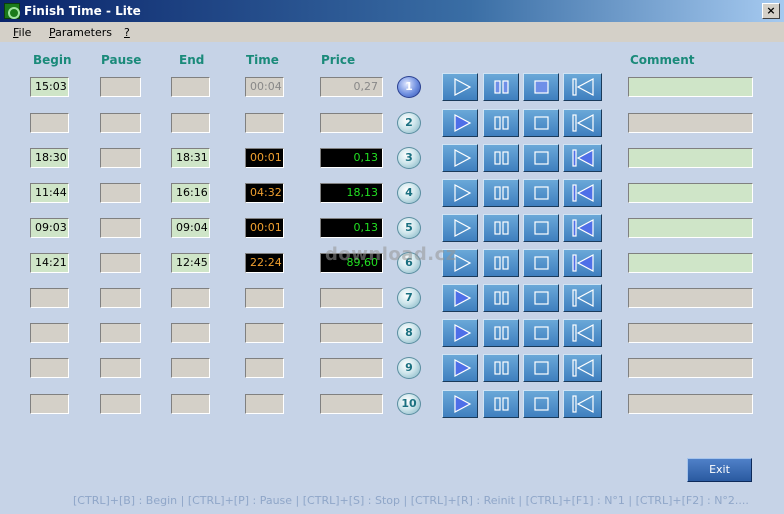 This screenshot has height=514, width=784. I want to click on begin-field: 15:03, so click(49, 87).